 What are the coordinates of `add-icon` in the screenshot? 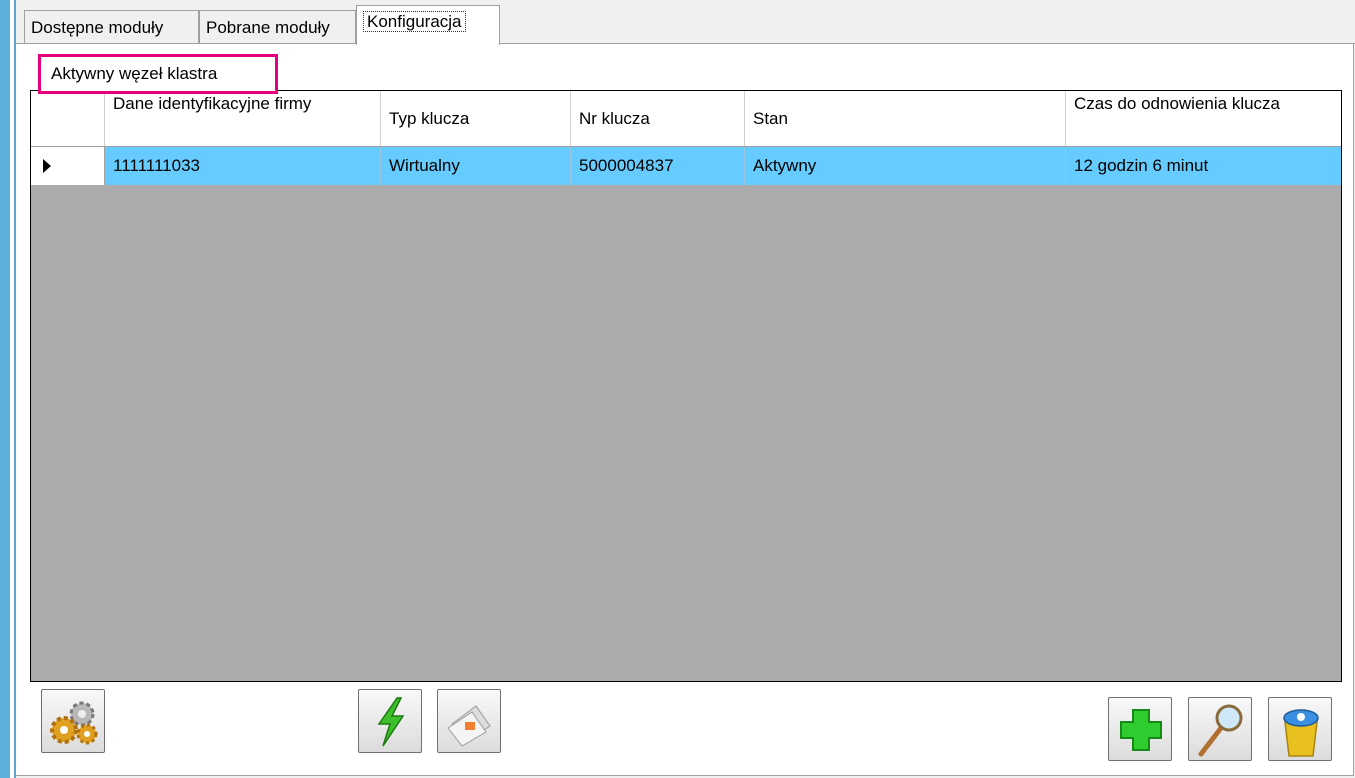 It's located at (1141, 730).